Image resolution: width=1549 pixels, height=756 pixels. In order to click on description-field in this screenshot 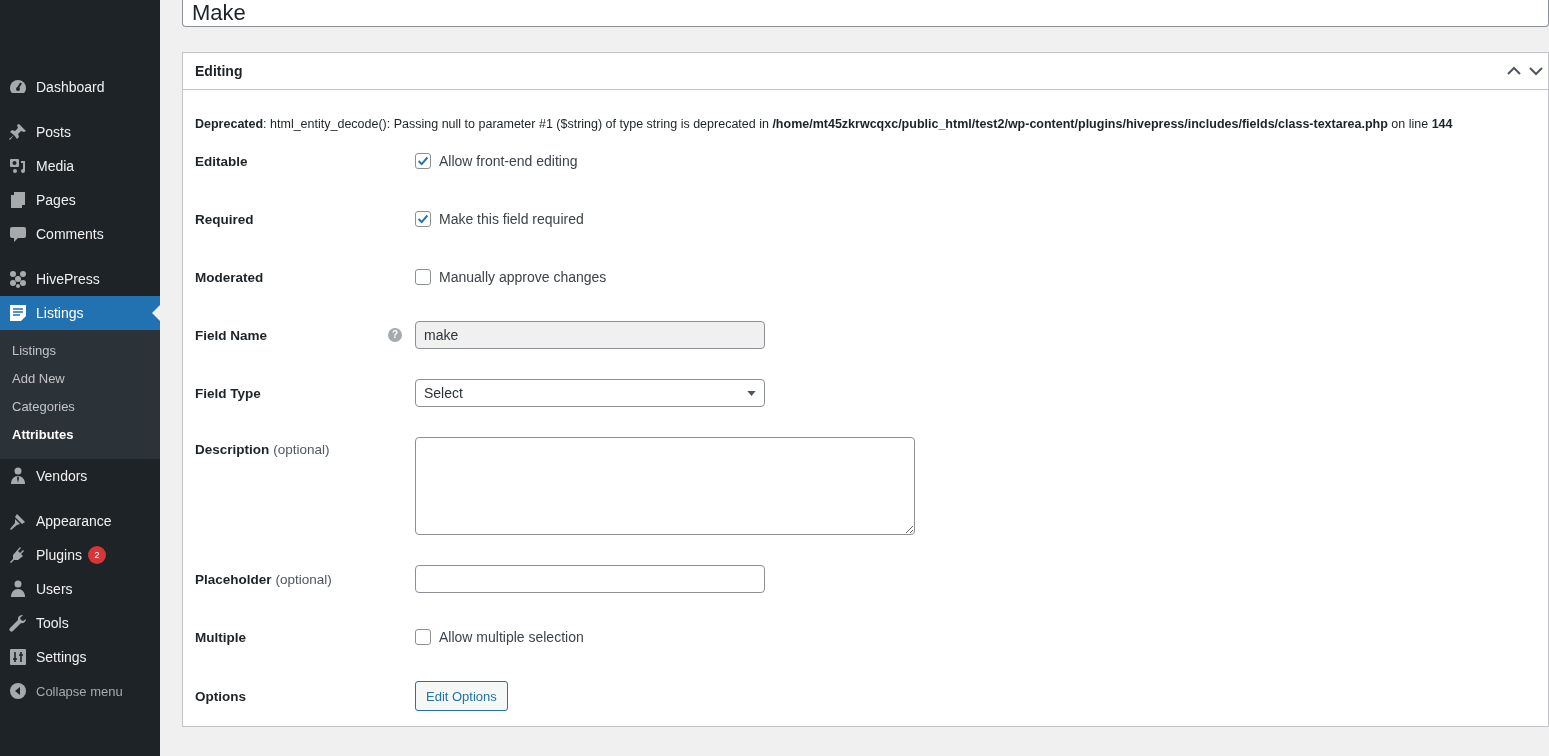, I will do `click(665, 486)`.